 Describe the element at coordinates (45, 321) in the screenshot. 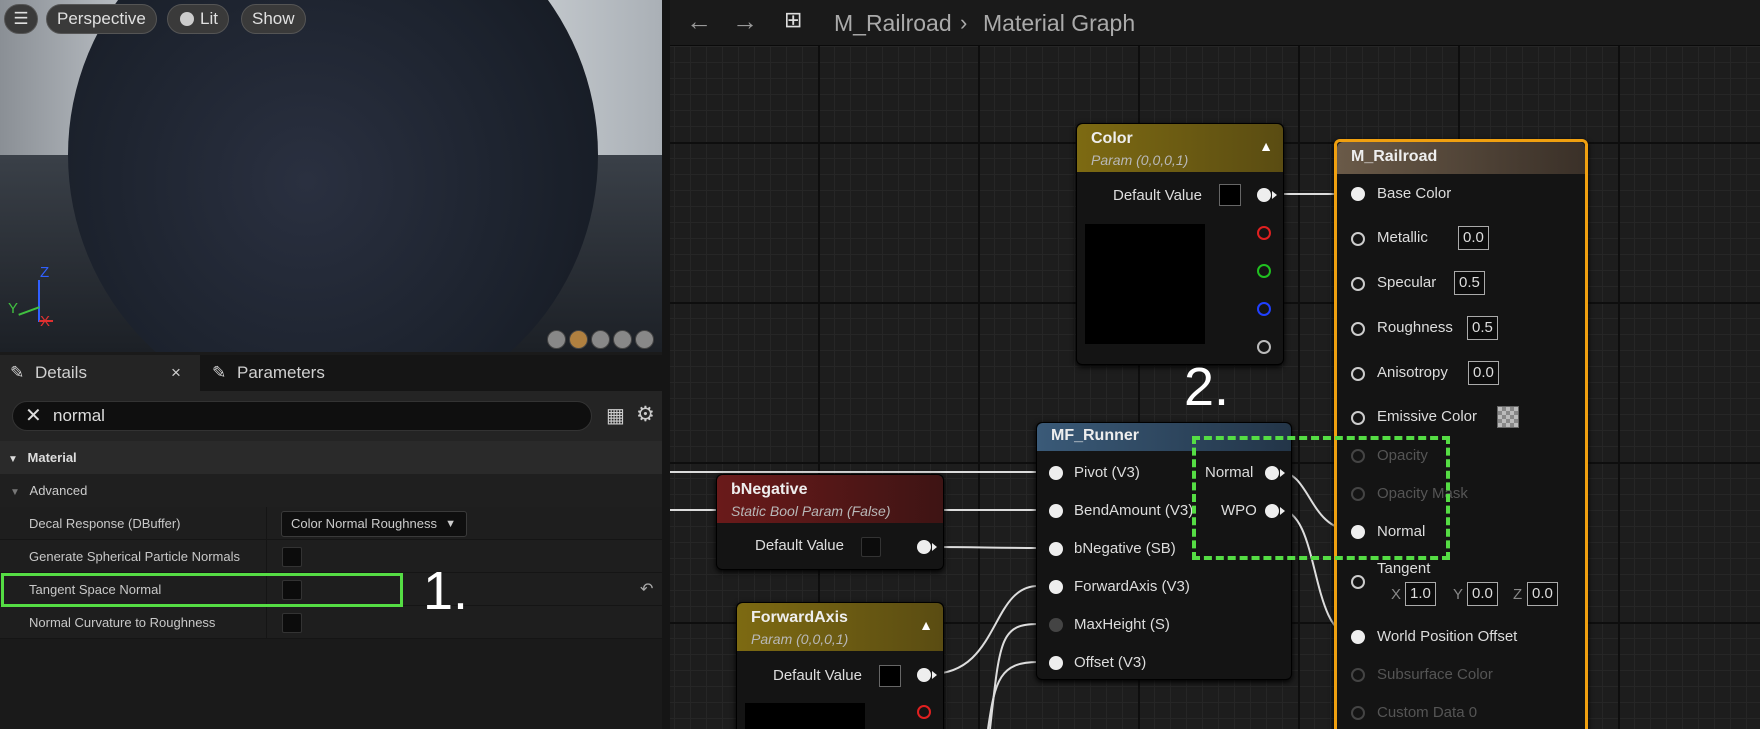

I see `gizmo-x-label: X` at that location.